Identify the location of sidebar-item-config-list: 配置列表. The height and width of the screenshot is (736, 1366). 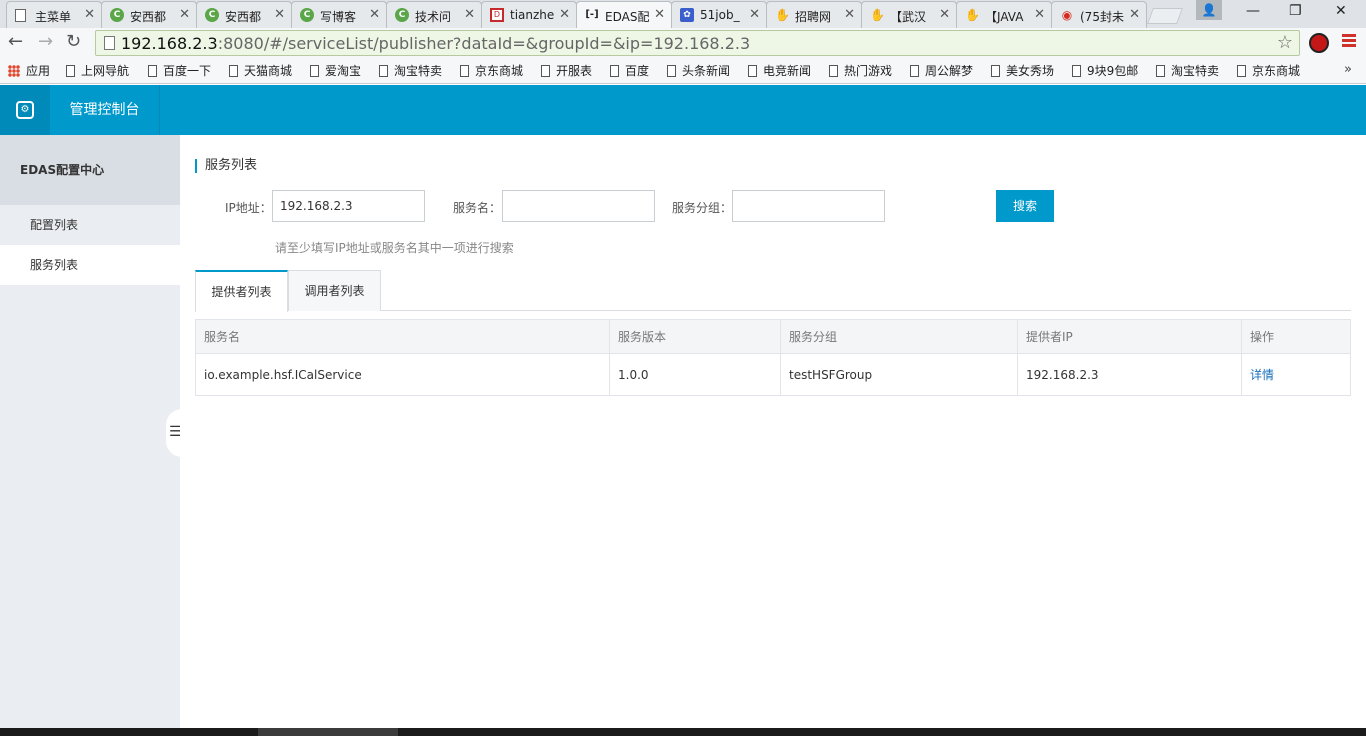
(90, 225).